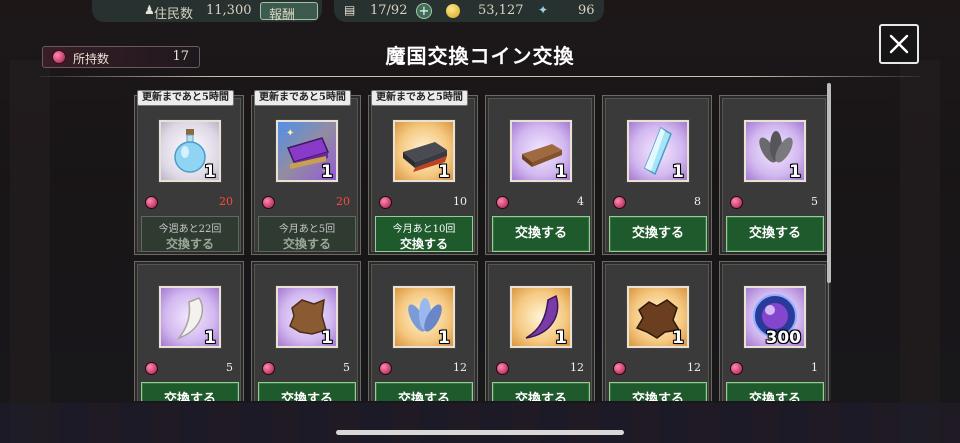 This screenshot has width=960, height=443. I want to click on item-card: 1 8 交換する, so click(657, 175).